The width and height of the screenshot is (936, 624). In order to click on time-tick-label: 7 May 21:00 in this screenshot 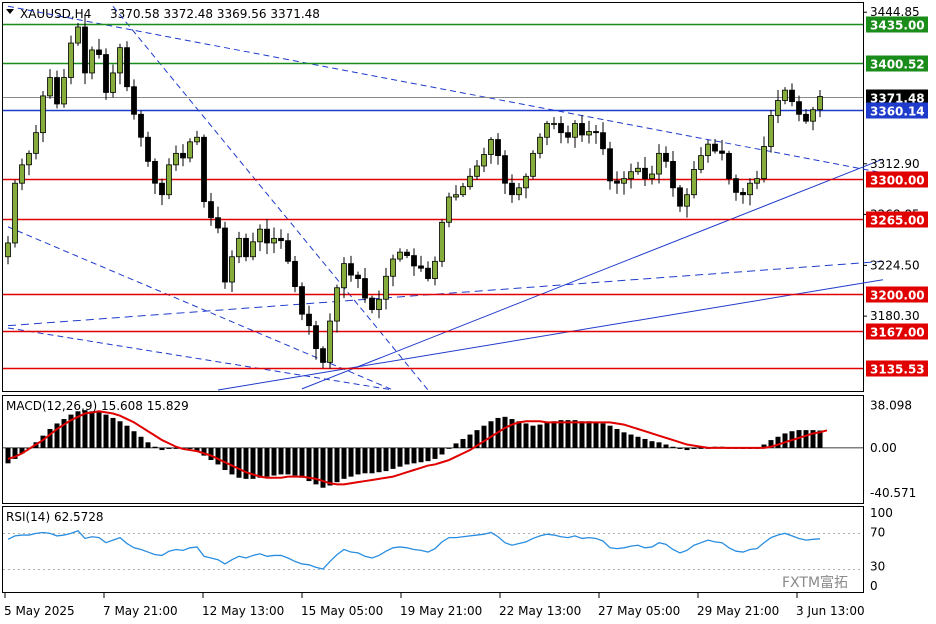, I will do `click(140, 611)`.